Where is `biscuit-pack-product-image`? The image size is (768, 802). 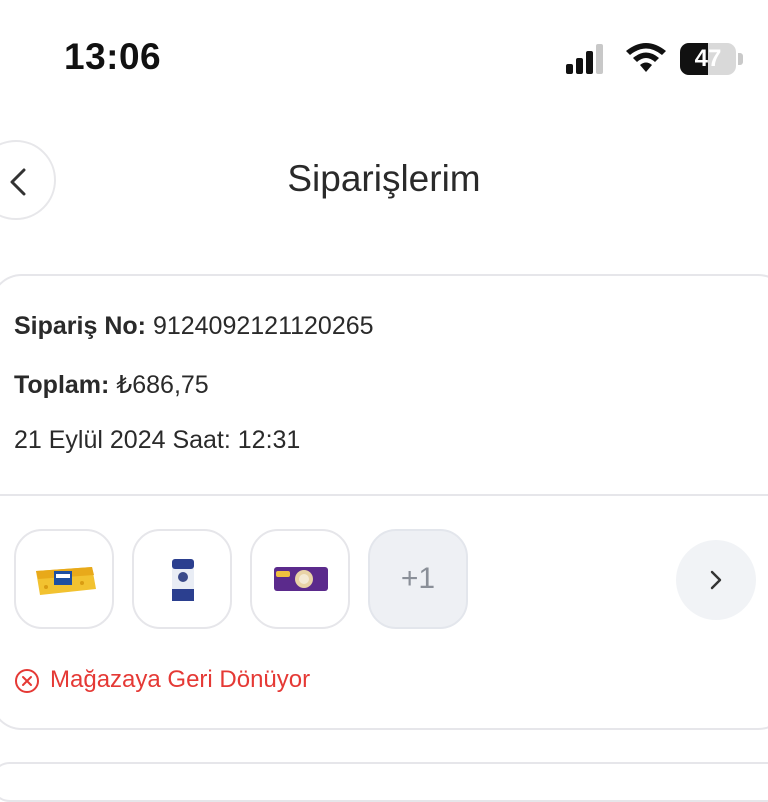 biscuit-pack-product-image is located at coordinates (301, 579).